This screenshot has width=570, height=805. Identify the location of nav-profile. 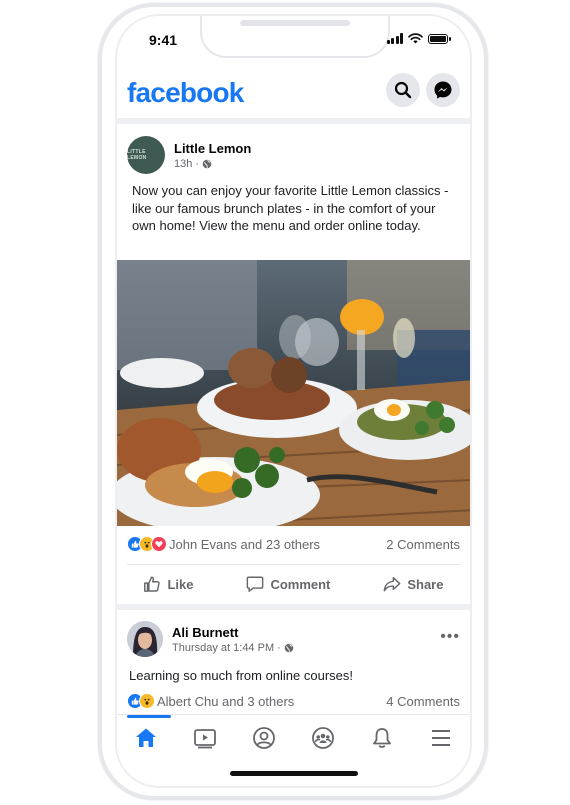
(264, 738).